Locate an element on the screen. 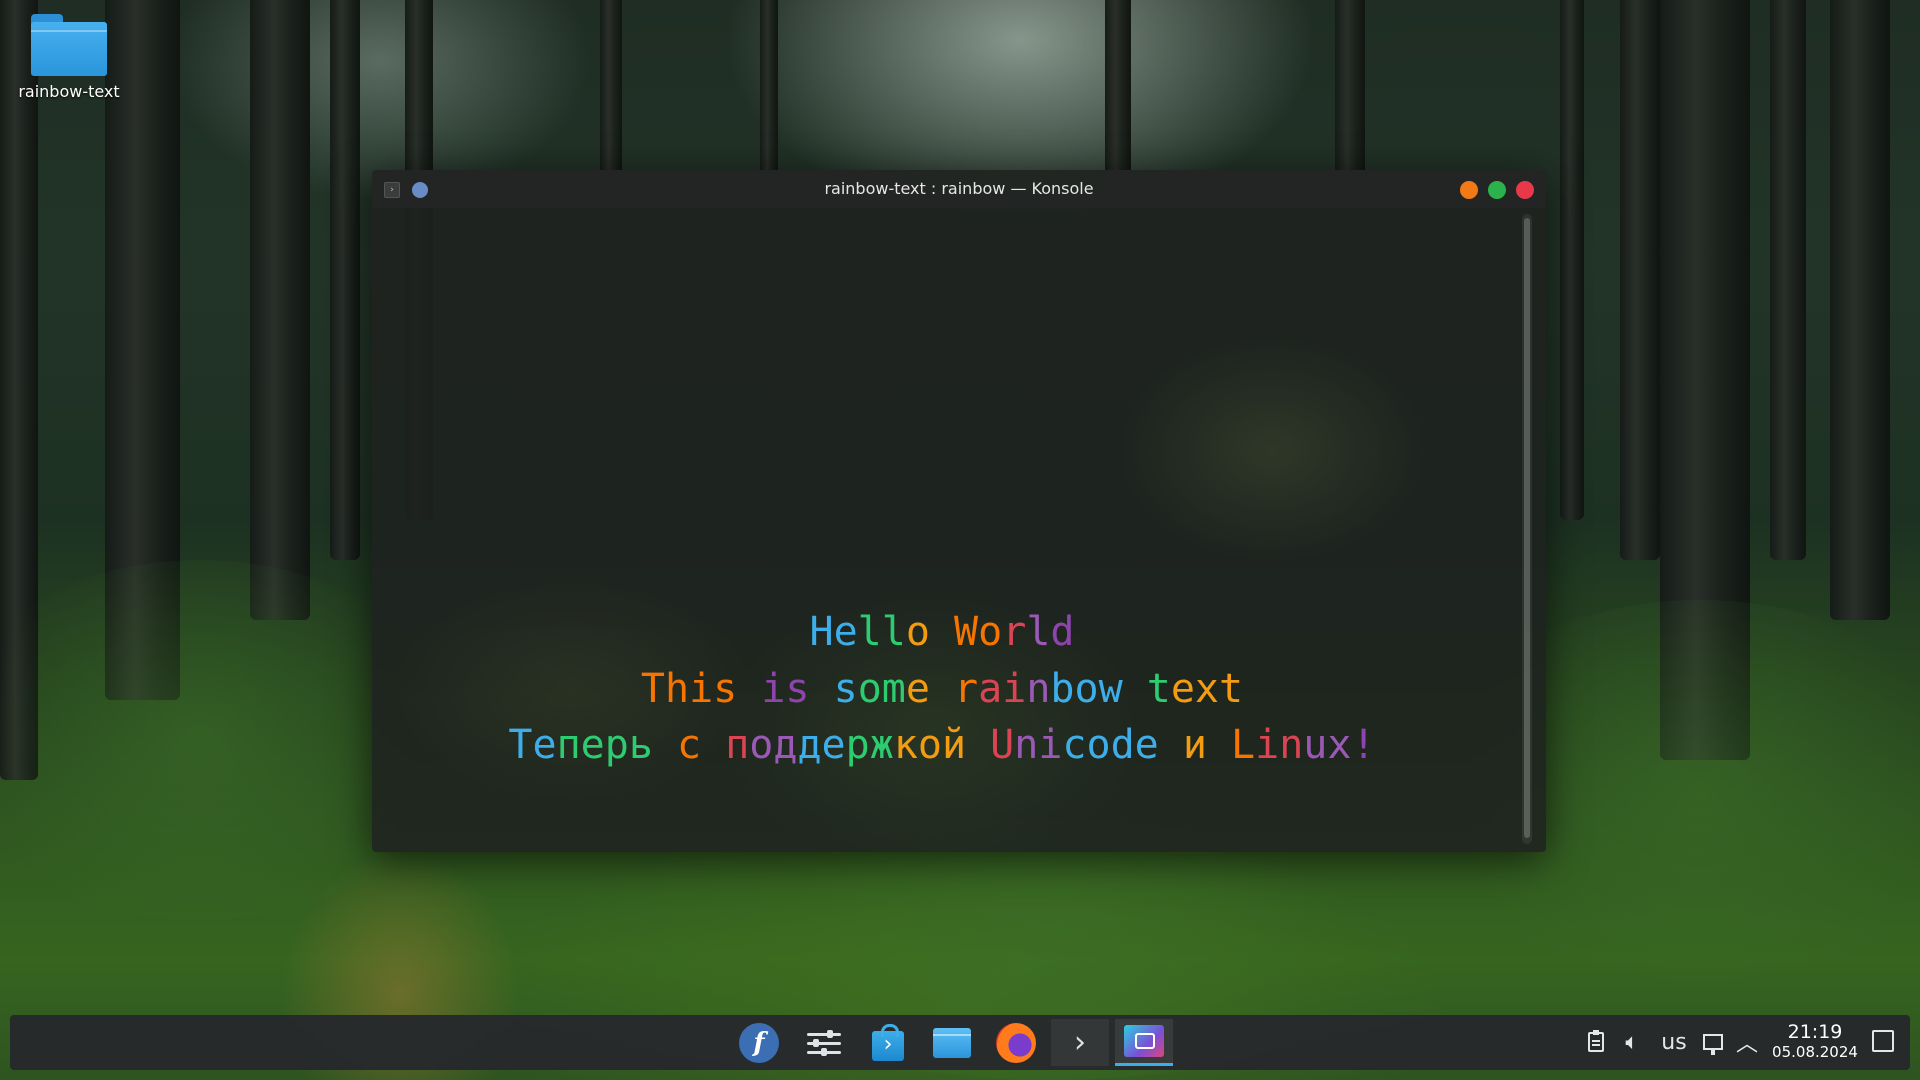 This screenshot has width=1920, height=1080. terminal-line-rainbow-text: This is some rainbow text is located at coordinates (942, 689).